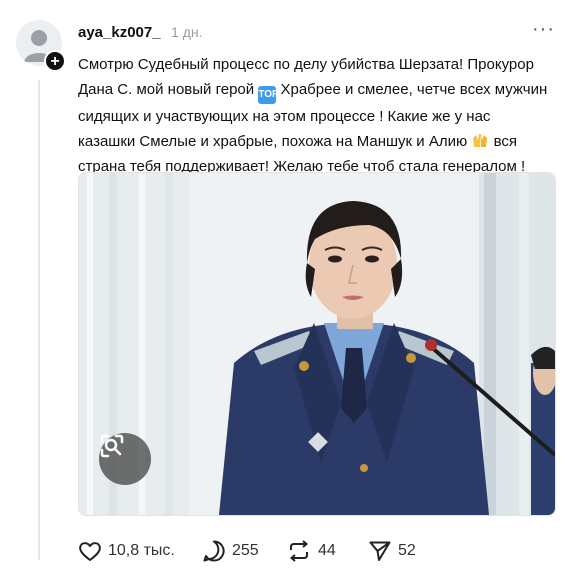 This screenshot has height=584, width=576. What do you see at coordinates (505, 141) in the screenshot?
I see `post-text-segment: вся` at bounding box center [505, 141].